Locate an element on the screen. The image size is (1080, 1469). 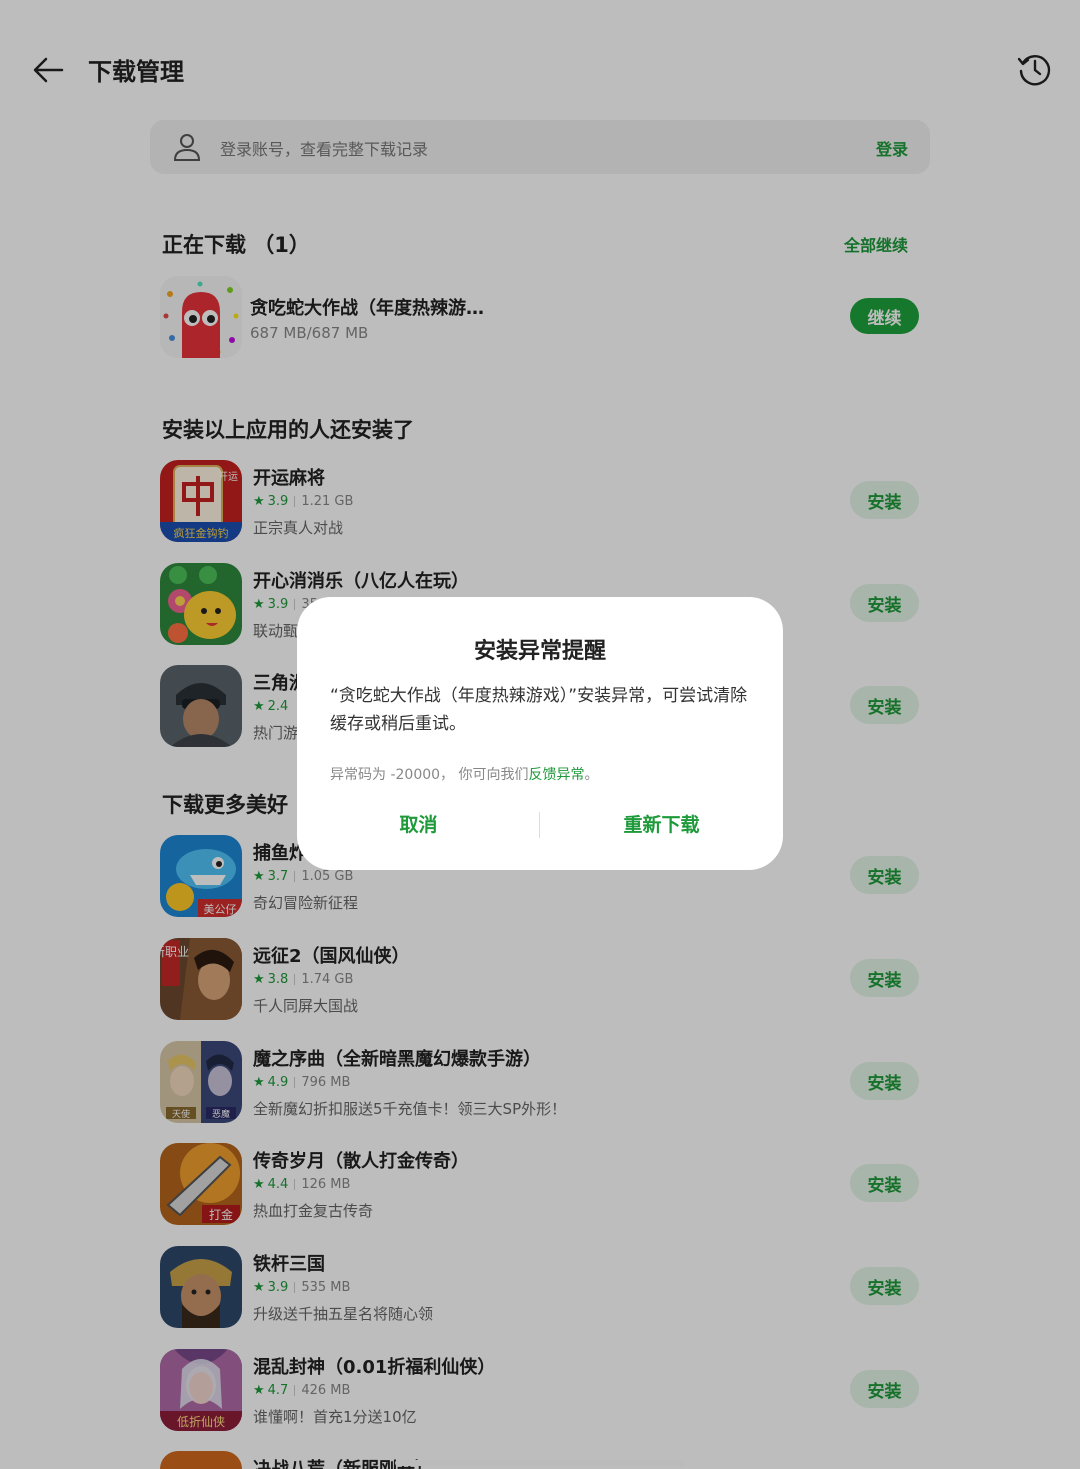
feedback-link: 反馈异常 is located at coordinates (557, 775).